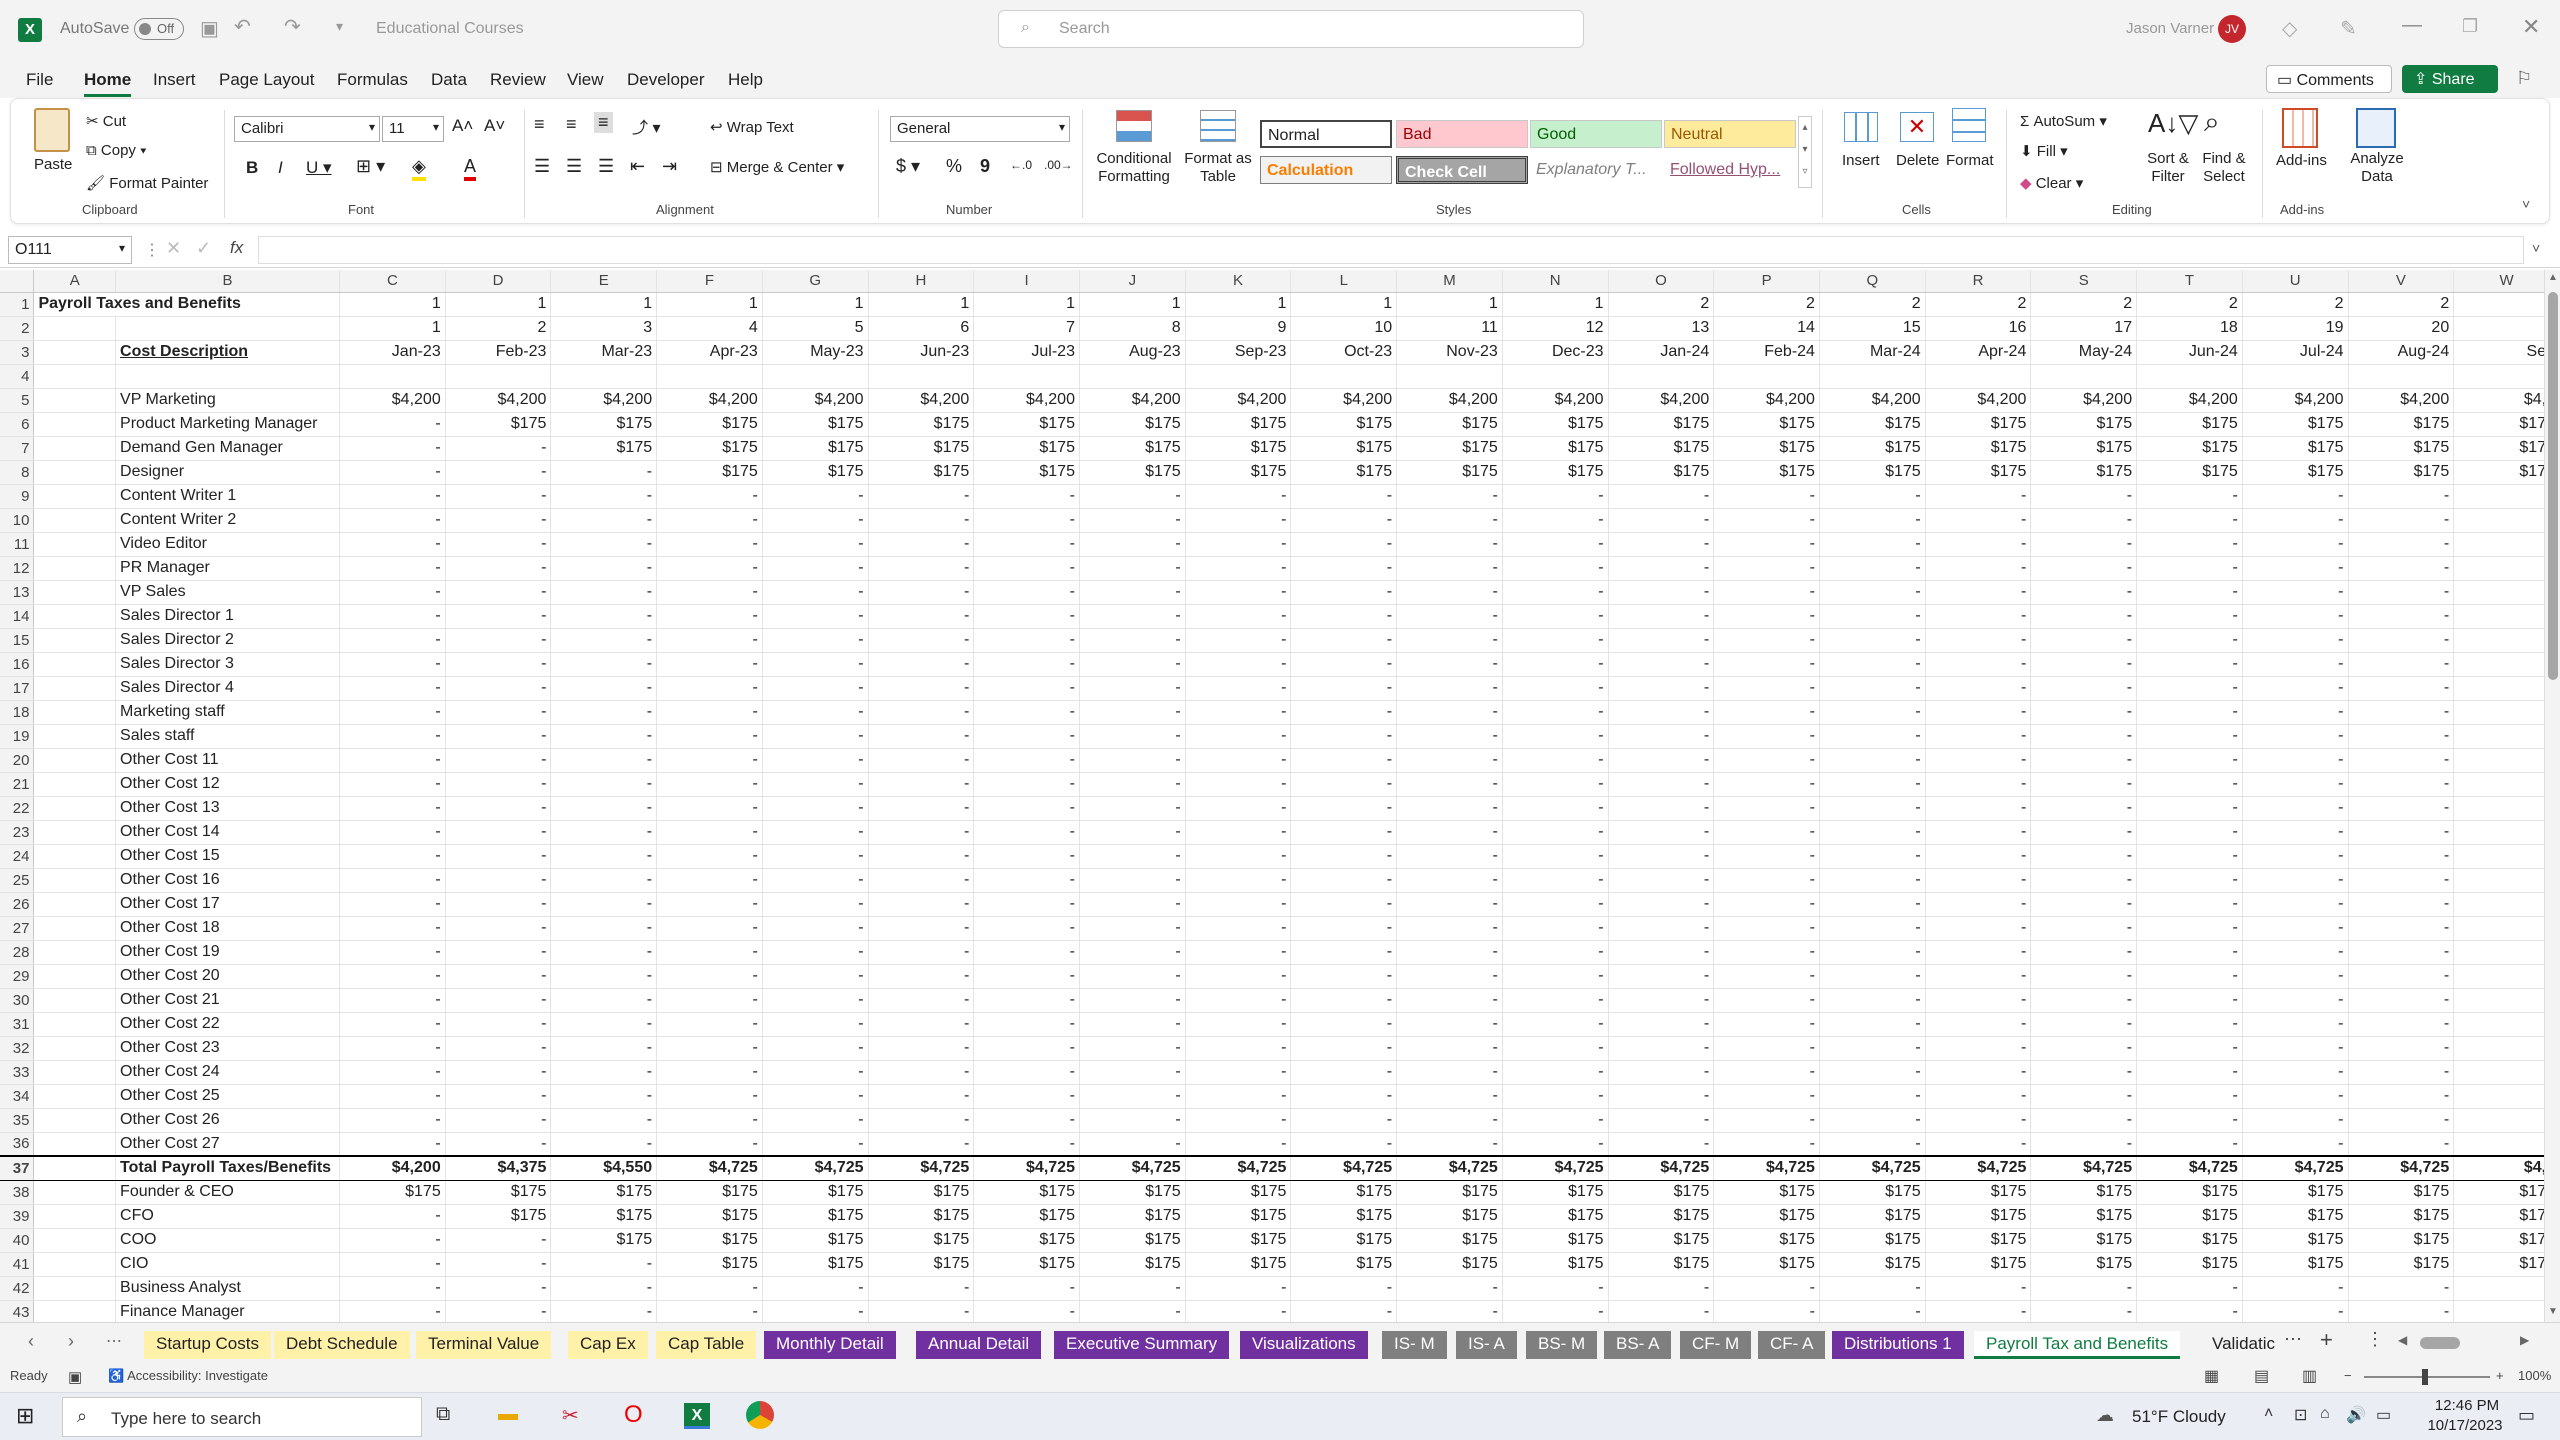 Image resolution: width=2560 pixels, height=1440 pixels. I want to click on period-index-cell: 15, so click(1872, 328).